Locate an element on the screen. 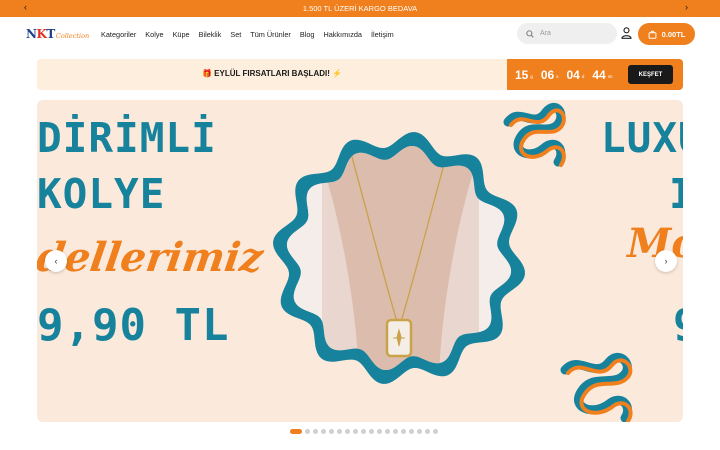 The width and height of the screenshot is (720, 450). hero-right-line4: 9 is located at coordinates (678, 325).